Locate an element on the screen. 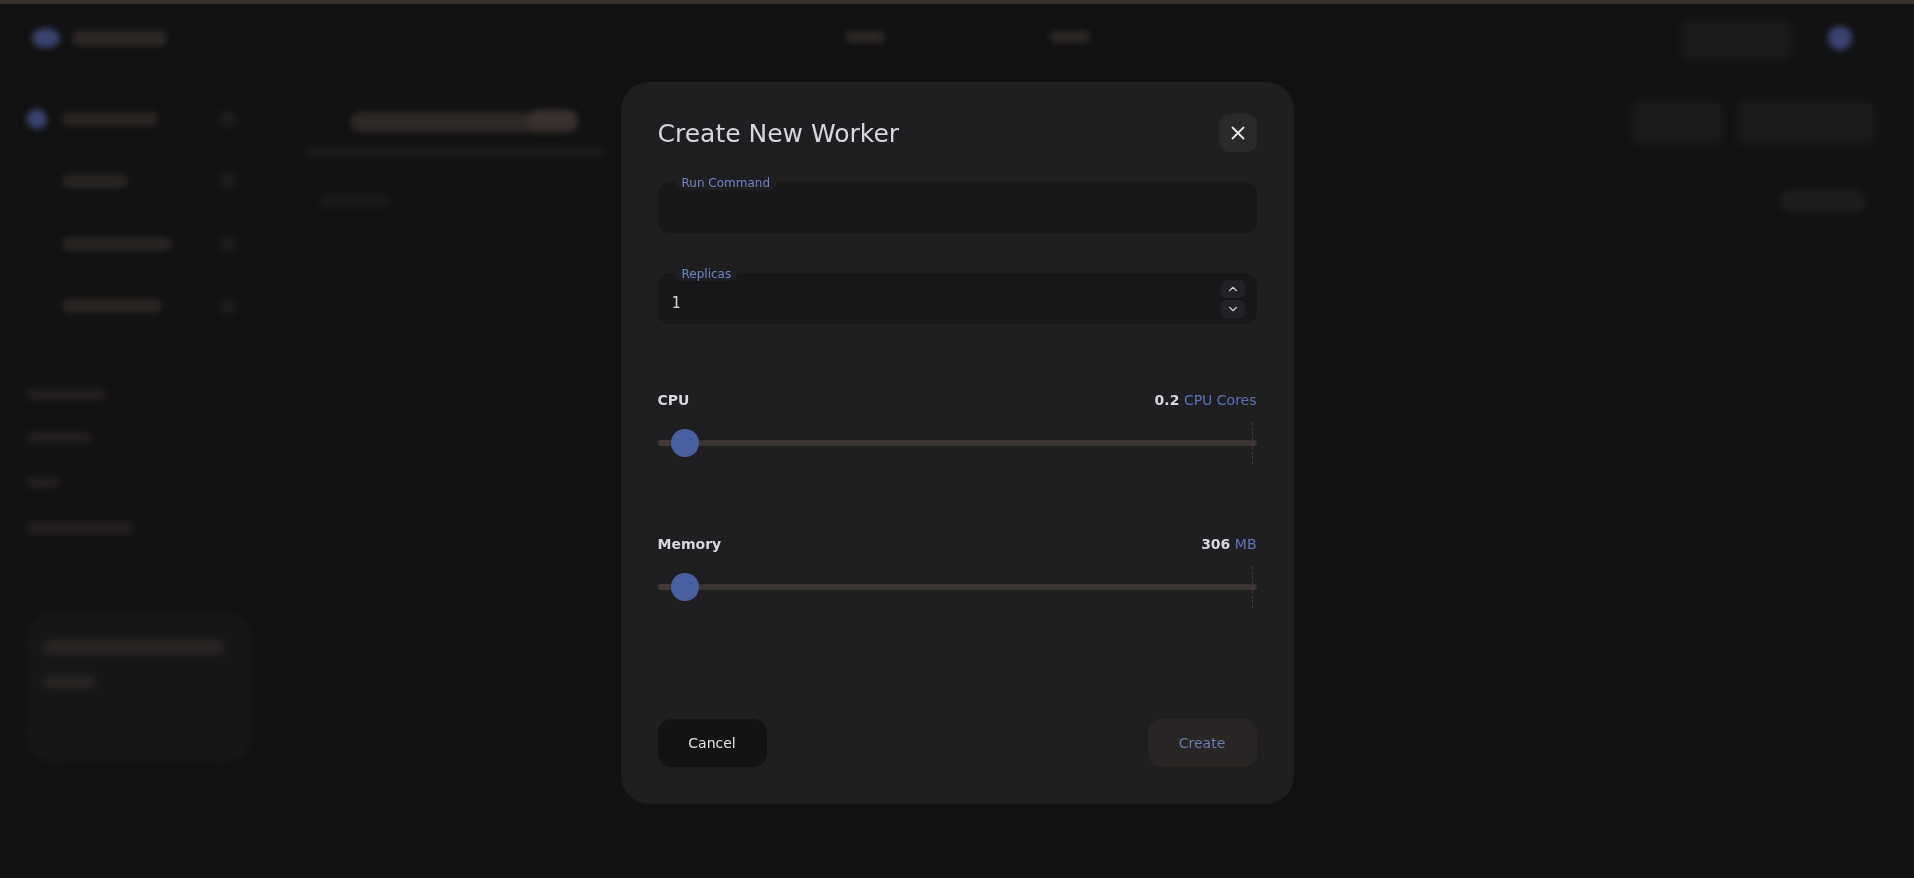  dialog-title: Create New Worker is located at coordinates (778, 133).